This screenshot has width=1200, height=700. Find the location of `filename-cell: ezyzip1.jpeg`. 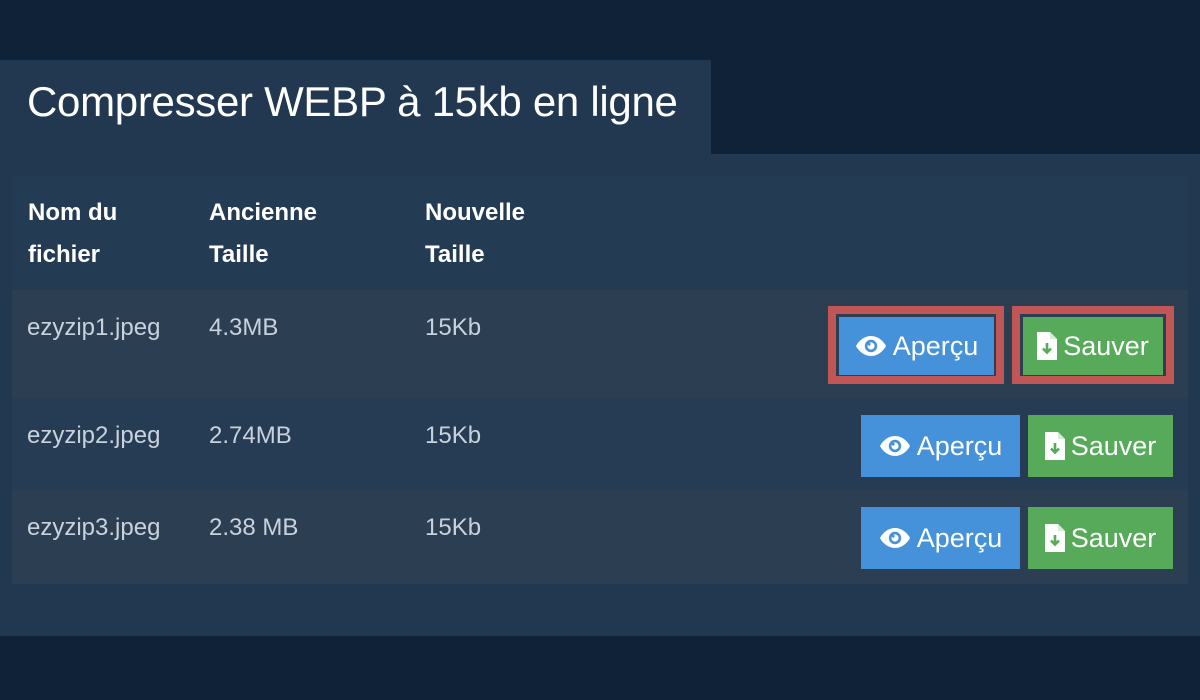

filename-cell: ezyzip1.jpeg is located at coordinates (94, 327).